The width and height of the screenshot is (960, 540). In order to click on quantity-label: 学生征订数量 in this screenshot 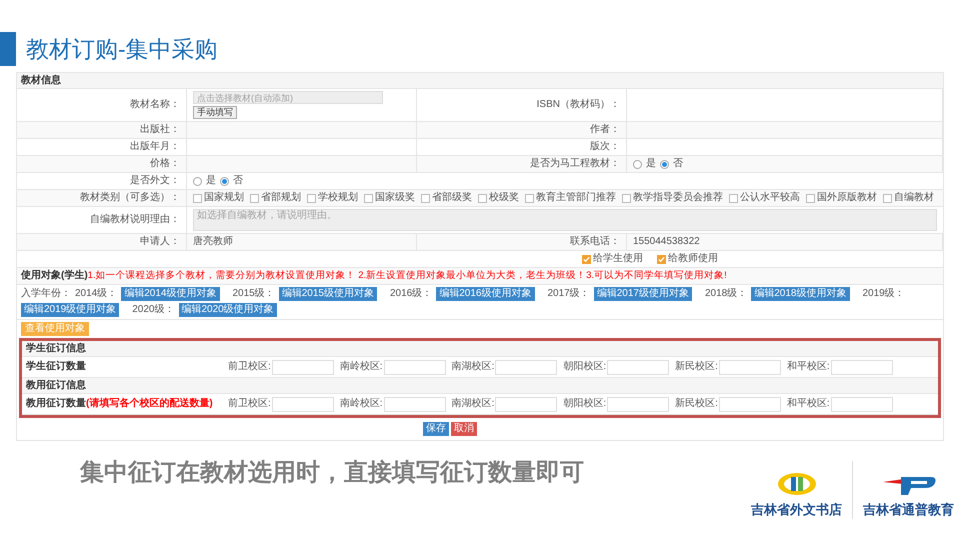, I will do `click(56, 367)`.